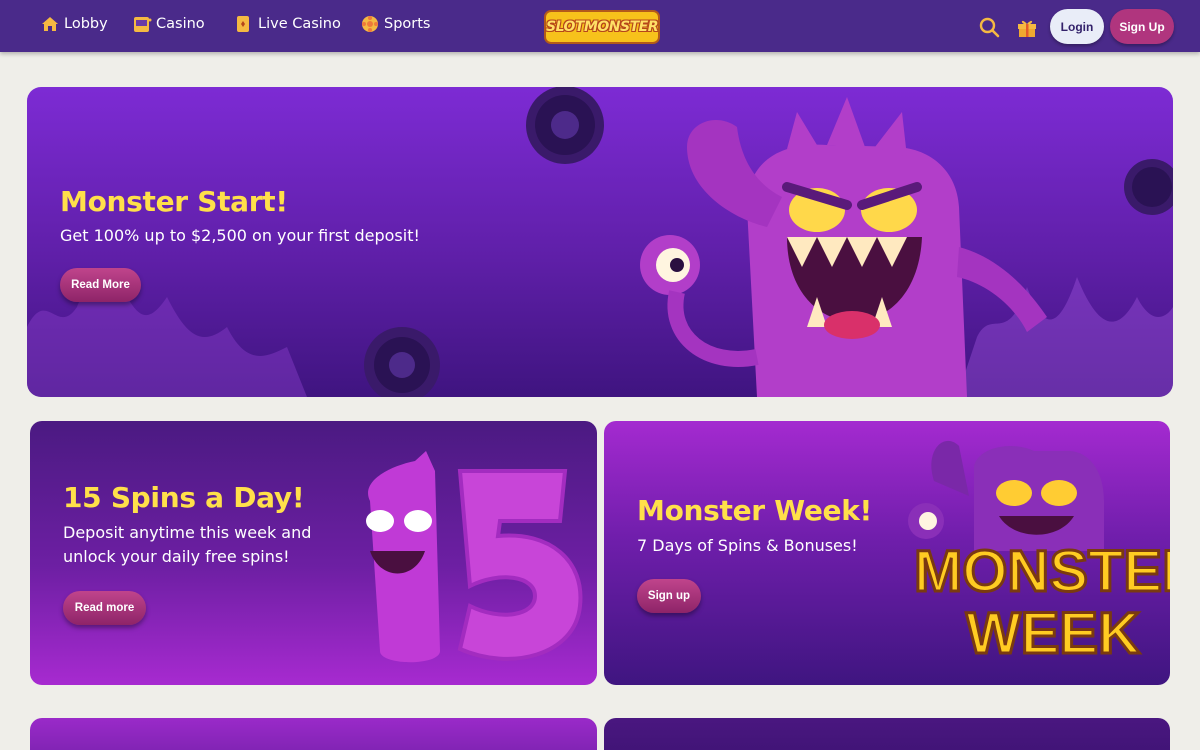 The image size is (1200, 750). I want to click on nav-item-casino: Casino, so click(168, 24).